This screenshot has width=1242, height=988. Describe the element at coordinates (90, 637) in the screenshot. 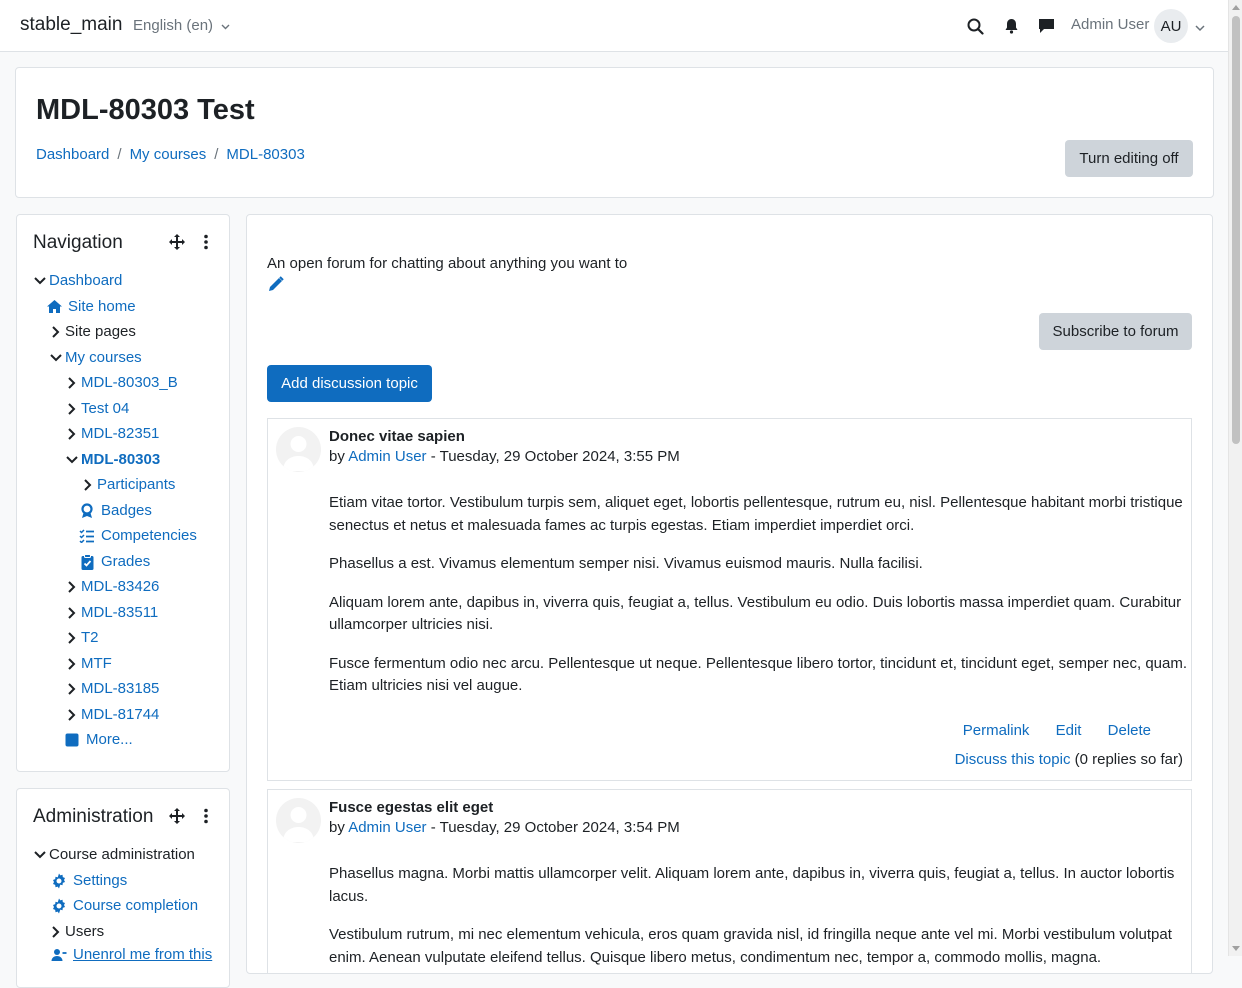

I see `nav-item-label: T2` at that location.